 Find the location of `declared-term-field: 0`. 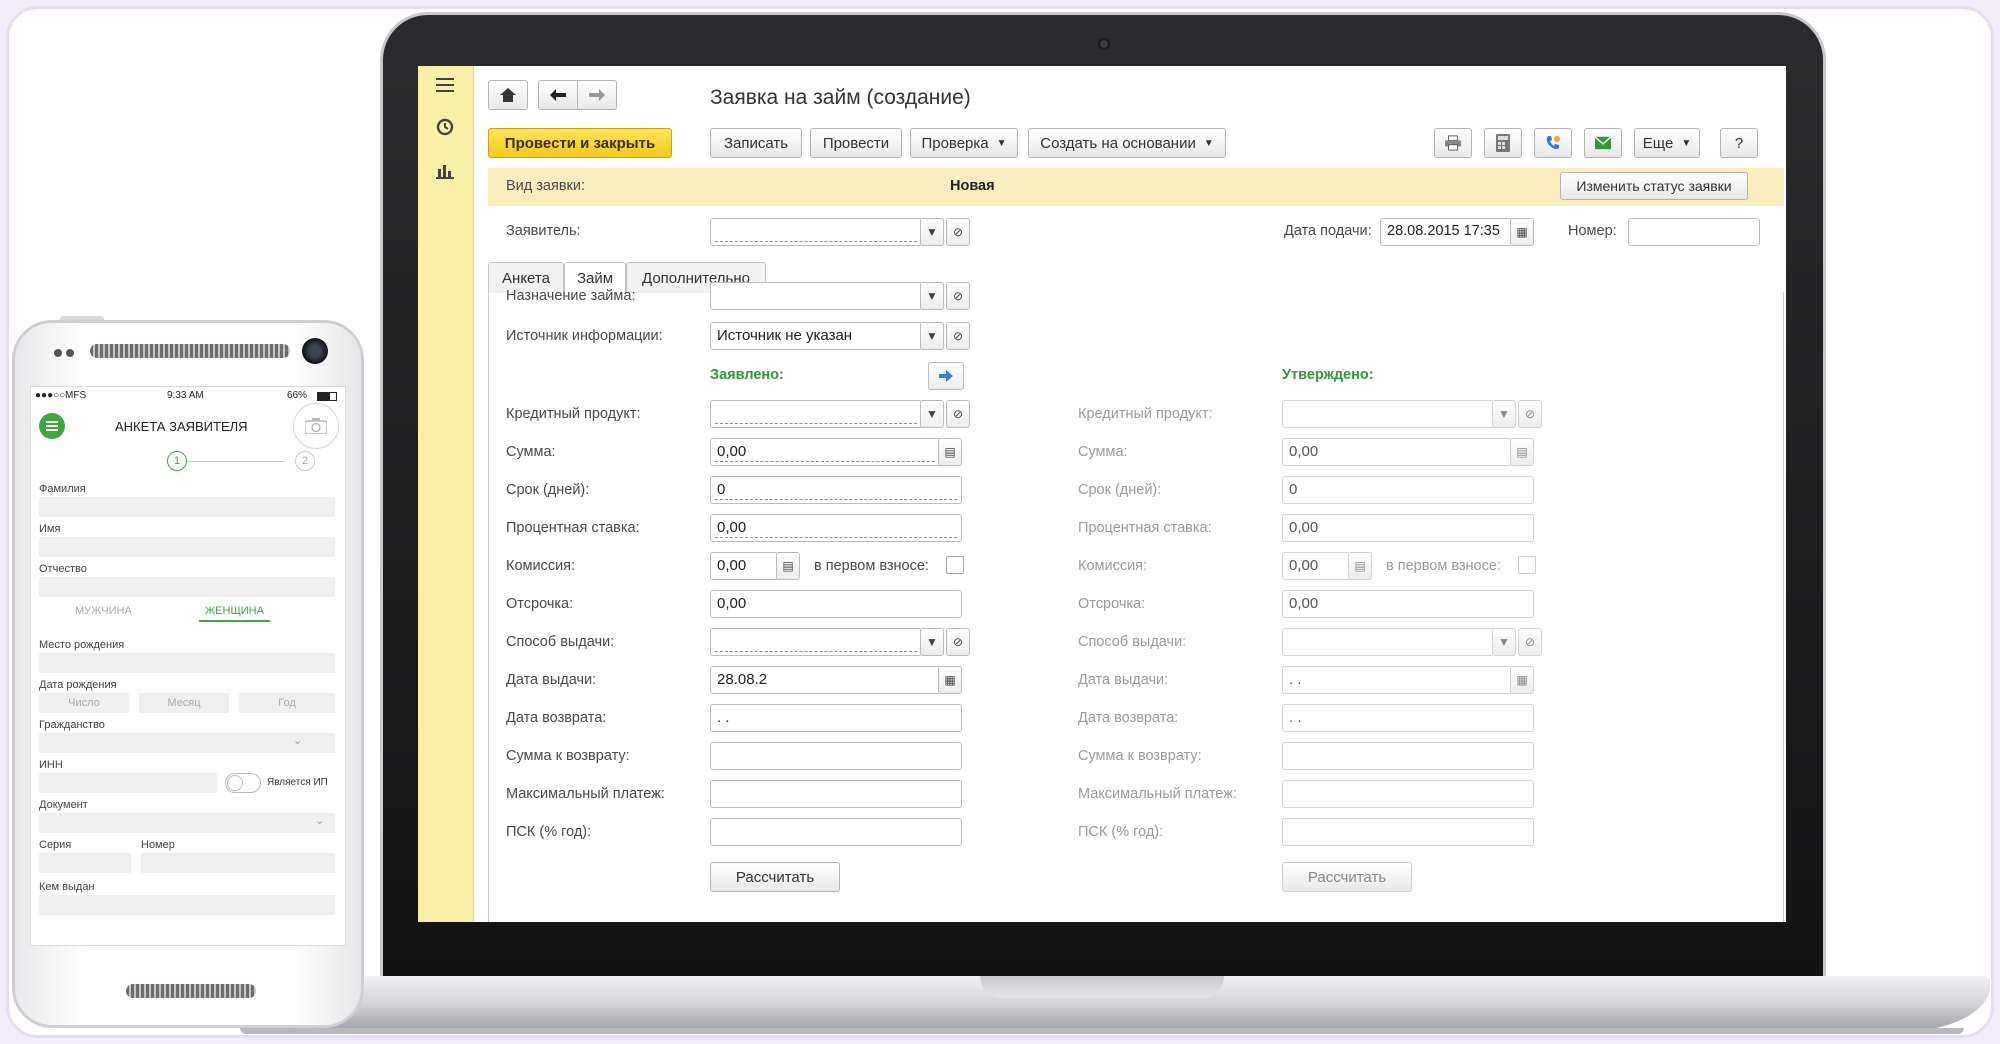

declared-term-field: 0 is located at coordinates (836, 490).